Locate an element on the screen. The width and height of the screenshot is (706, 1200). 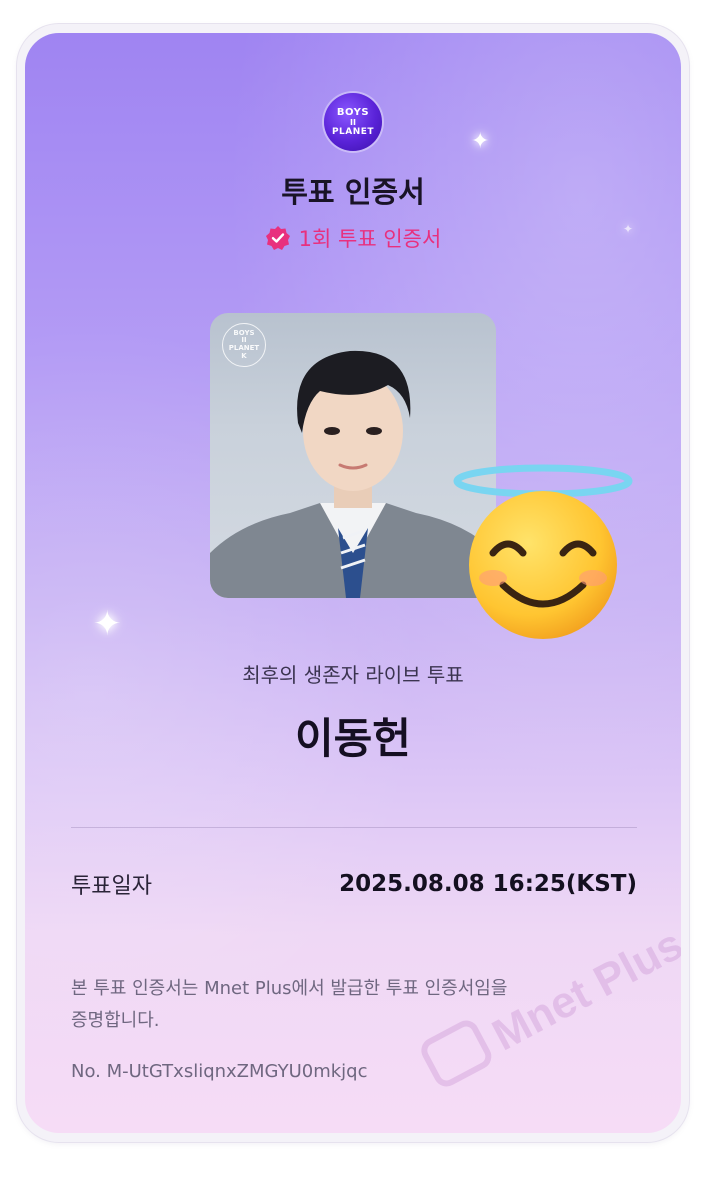
logo-line-2: II is located at coordinates (353, 122).